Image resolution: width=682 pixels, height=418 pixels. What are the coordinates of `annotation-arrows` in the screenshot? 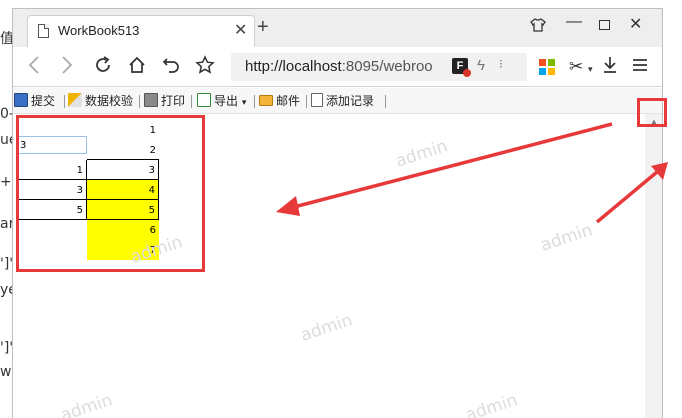 It's located at (472, 173).